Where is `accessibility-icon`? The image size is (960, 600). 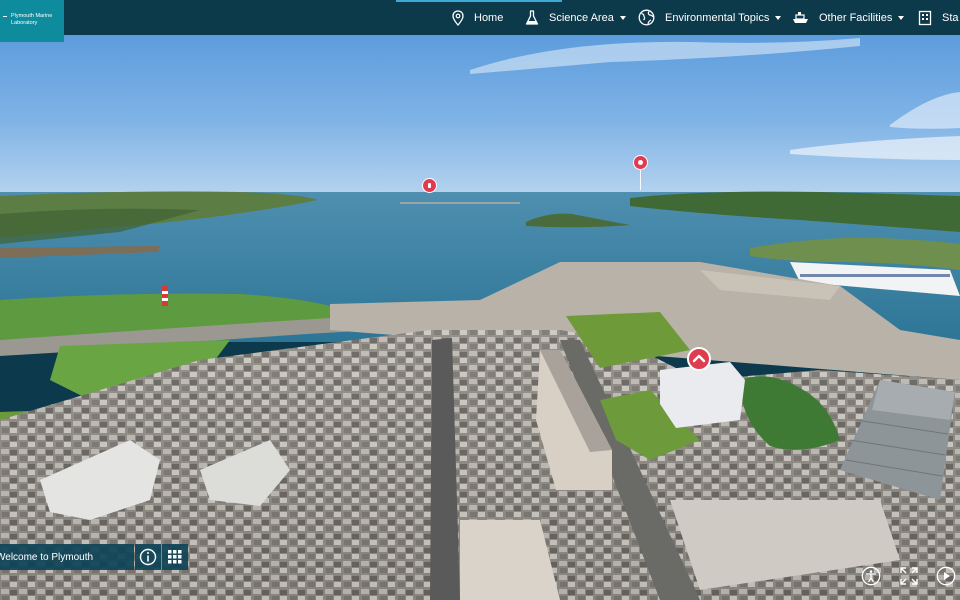
accessibility-icon is located at coordinates (871, 576).